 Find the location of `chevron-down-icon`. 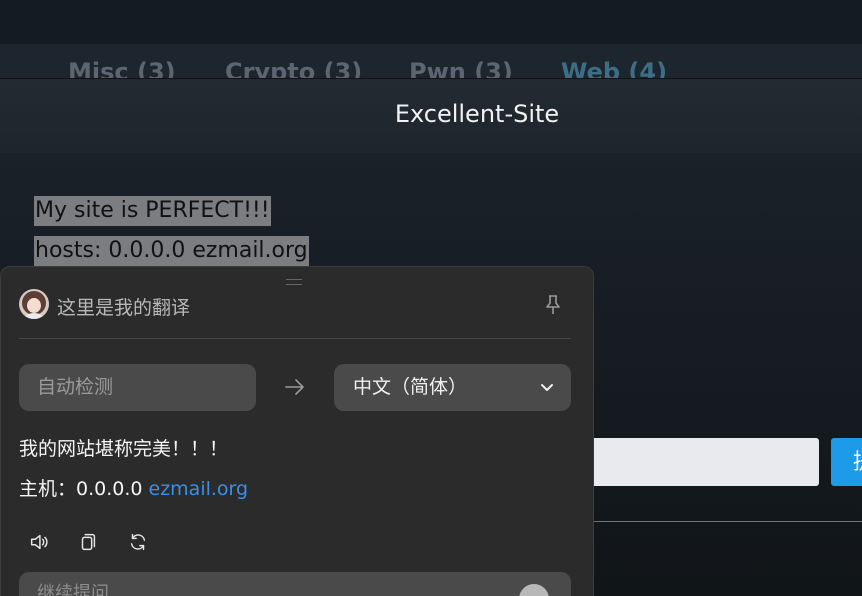

chevron-down-icon is located at coordinates (547, 387).